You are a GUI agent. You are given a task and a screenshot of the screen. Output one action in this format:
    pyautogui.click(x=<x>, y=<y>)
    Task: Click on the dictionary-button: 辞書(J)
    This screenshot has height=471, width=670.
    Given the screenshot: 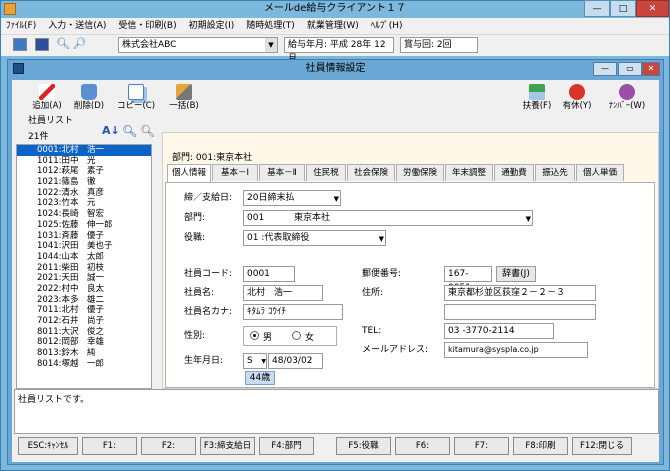 What is the action you would take?
    pyautogui.click(x=516, y=274)
    